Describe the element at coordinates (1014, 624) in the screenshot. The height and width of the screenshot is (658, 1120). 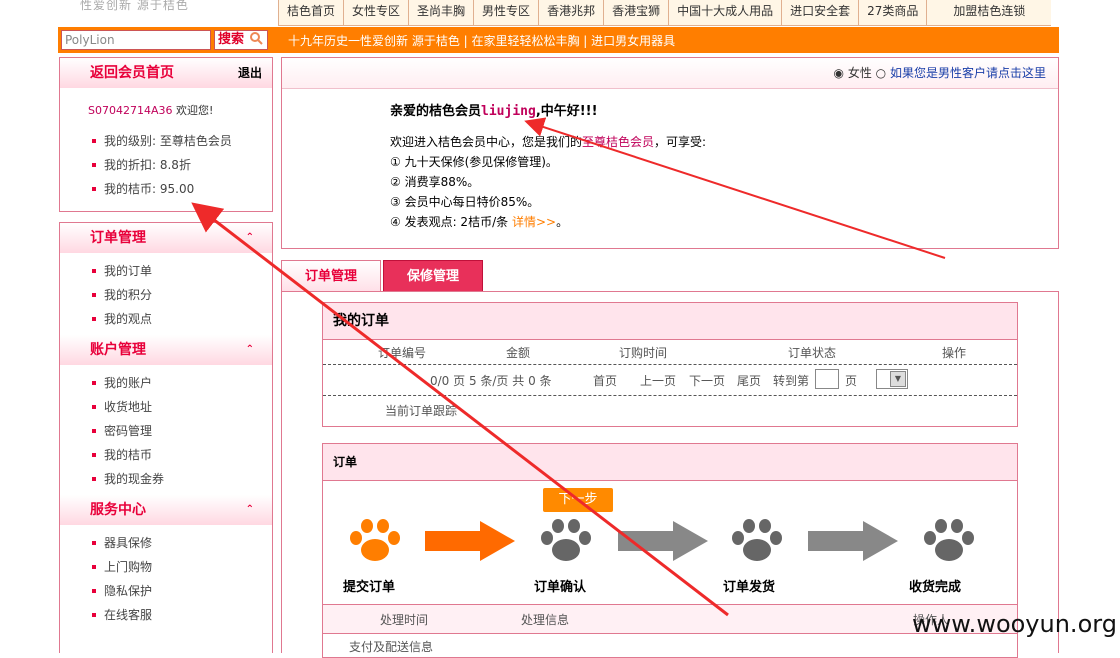
I see `watermark: www.wooyun.org` at that location.